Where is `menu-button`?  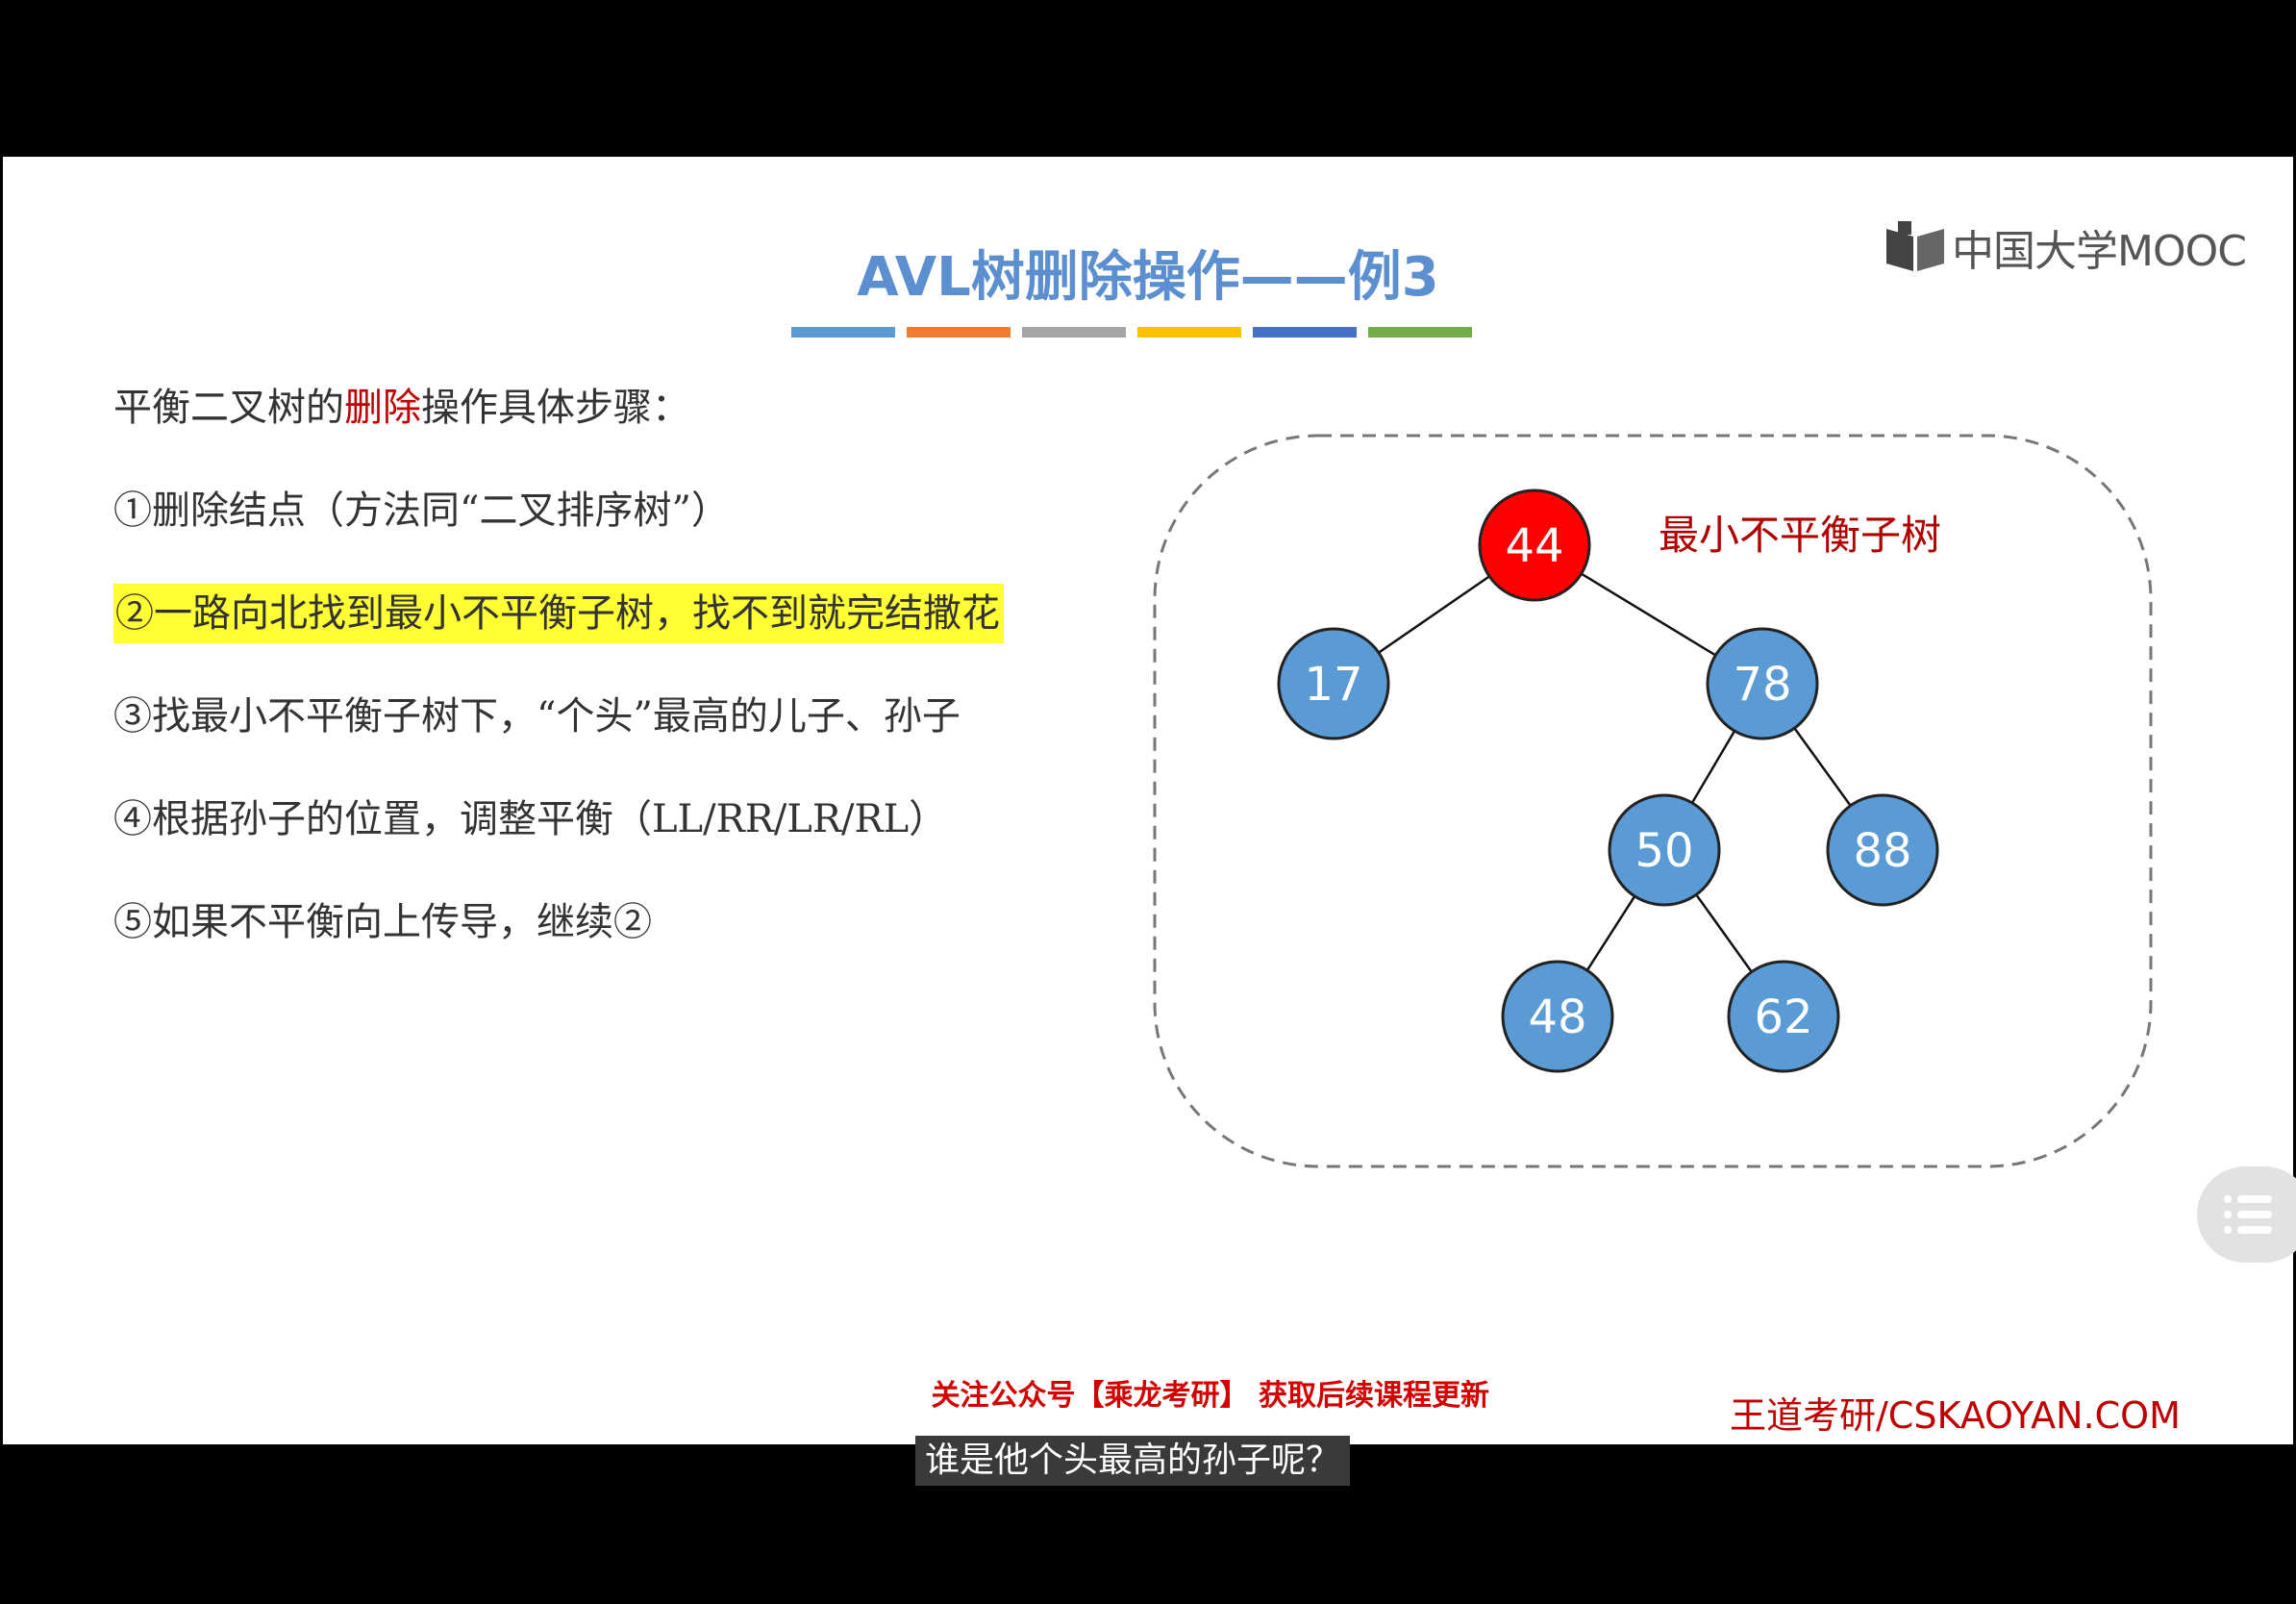
menu-button is located at coordinates (2246, 1214).